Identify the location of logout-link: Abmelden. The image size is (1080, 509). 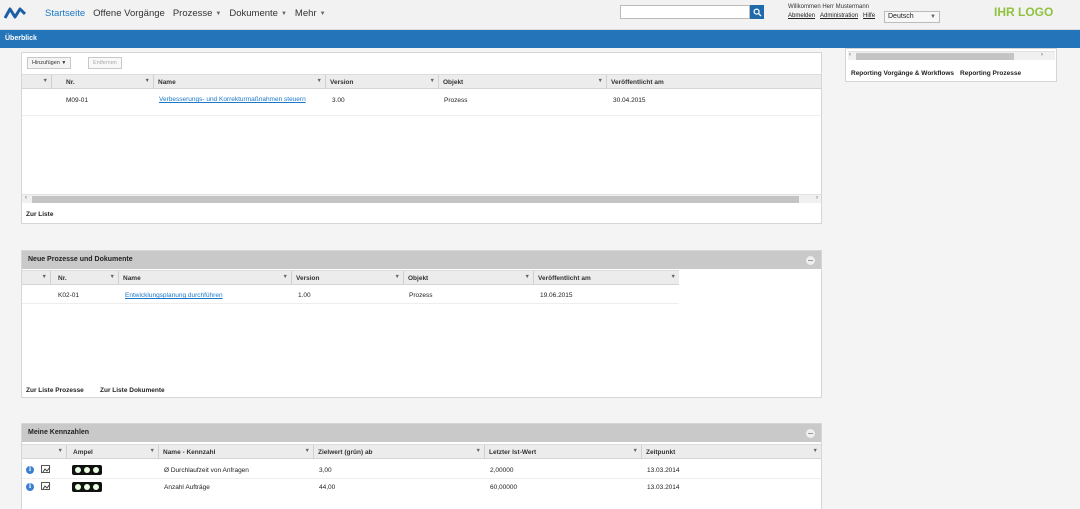
(801, 16).